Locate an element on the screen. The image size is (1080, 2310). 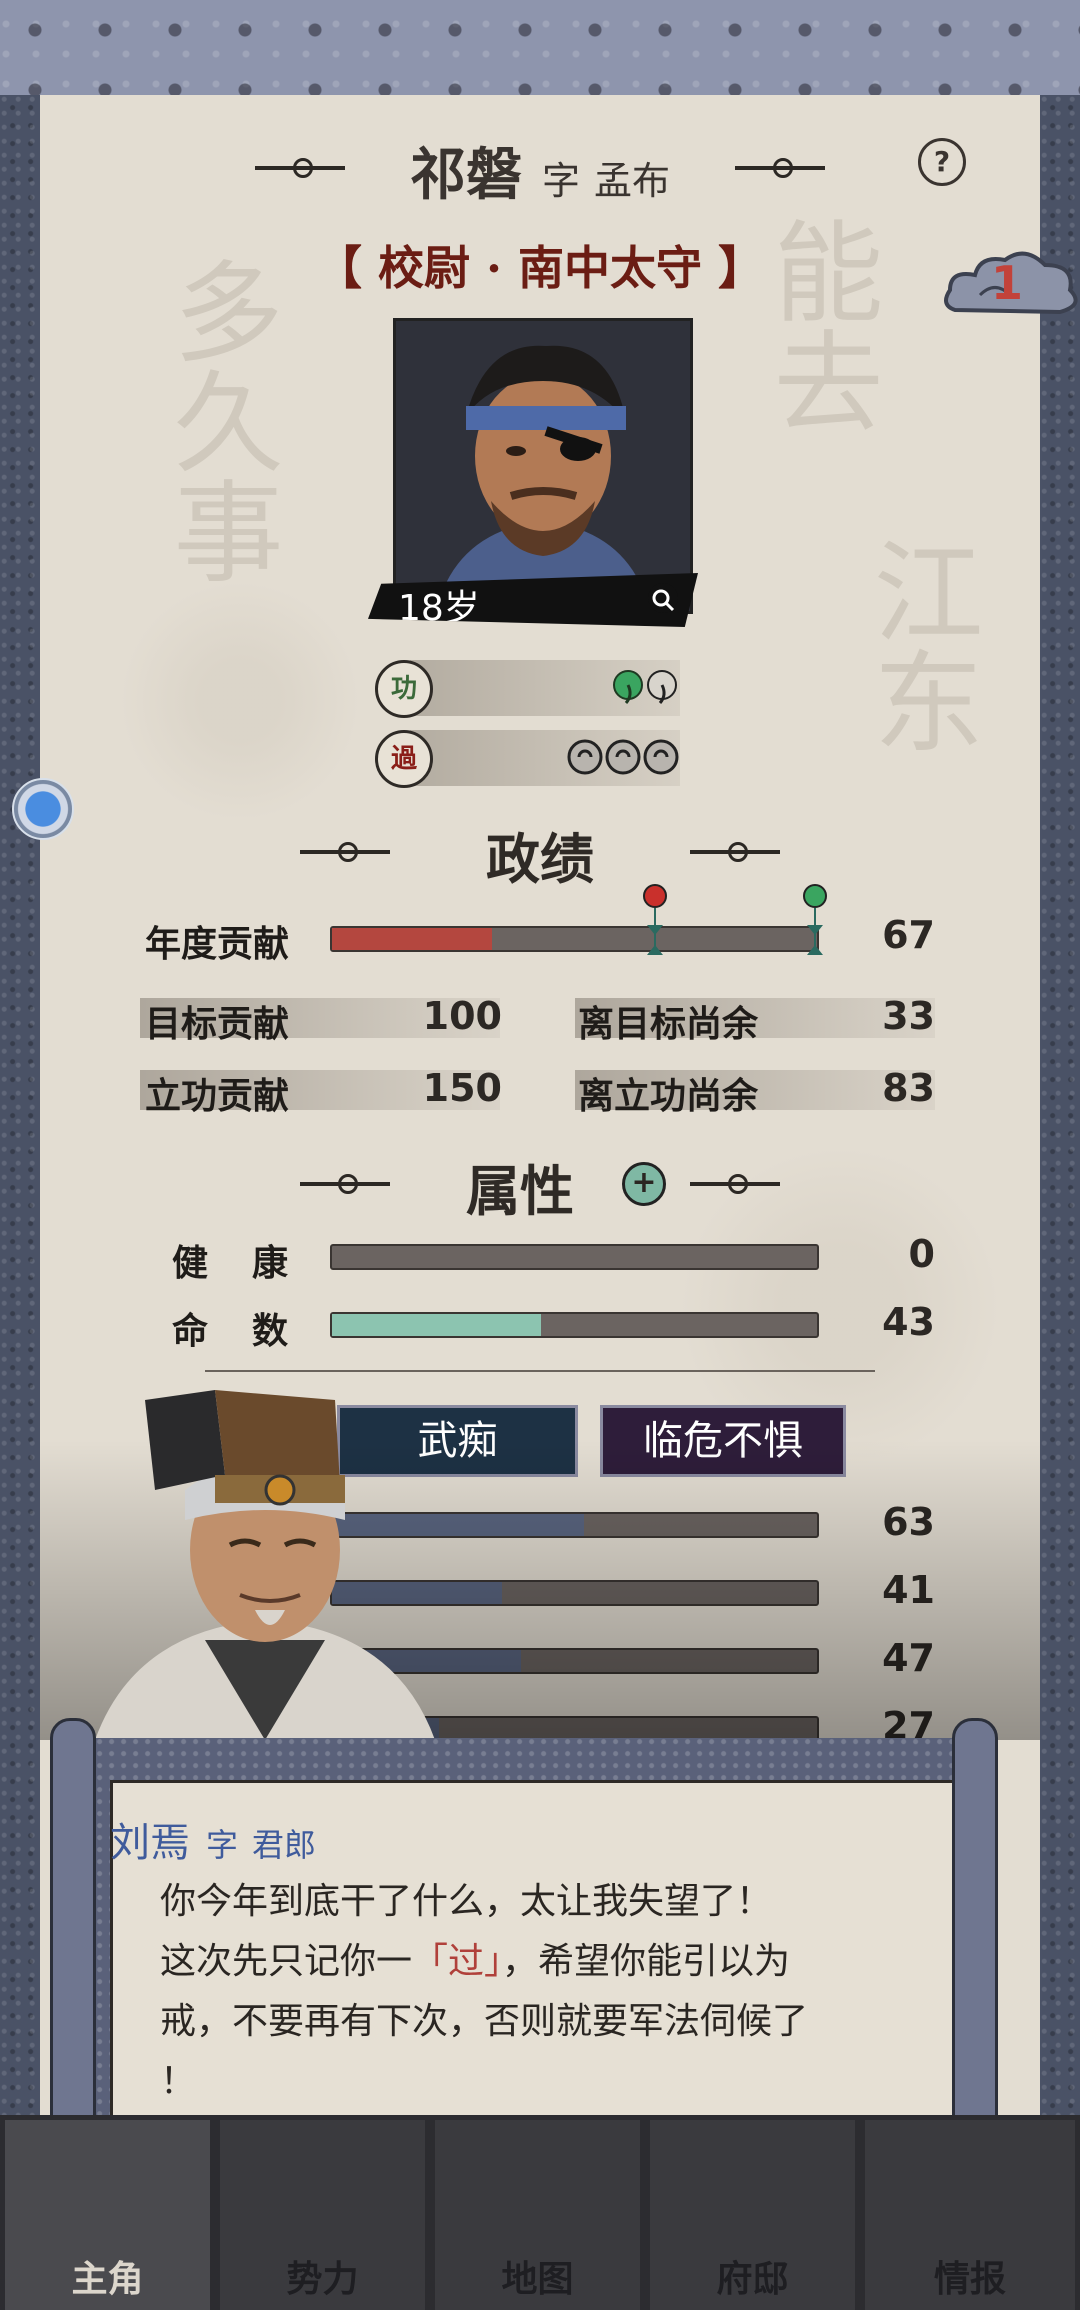
character-portrait is located at coordinates (543, 466).